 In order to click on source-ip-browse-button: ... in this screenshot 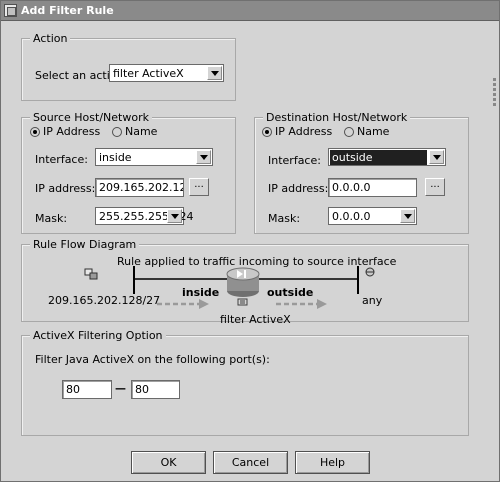, I will do `click(199, 187)`.